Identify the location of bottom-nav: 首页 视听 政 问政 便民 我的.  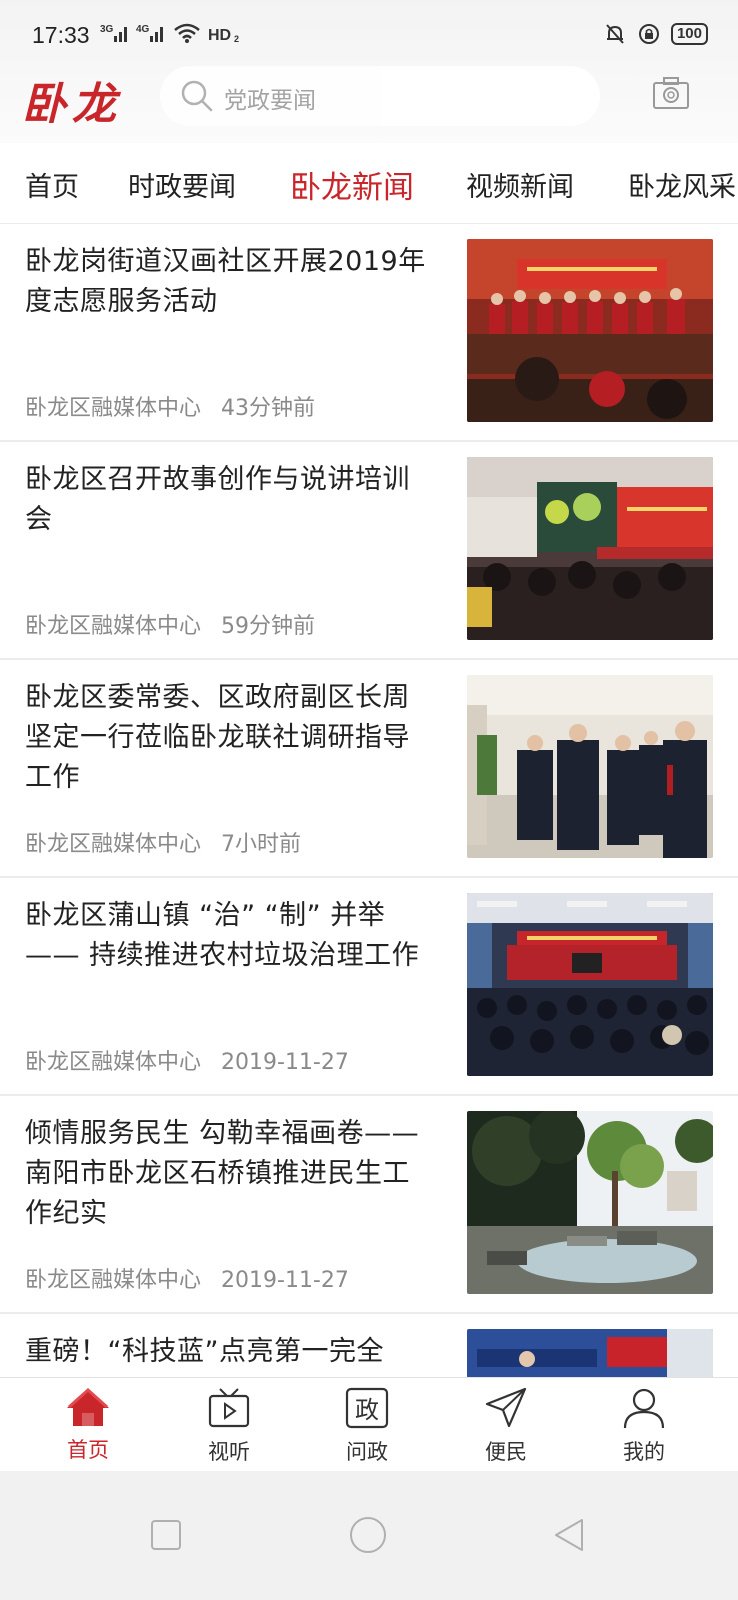
(369, 1424).